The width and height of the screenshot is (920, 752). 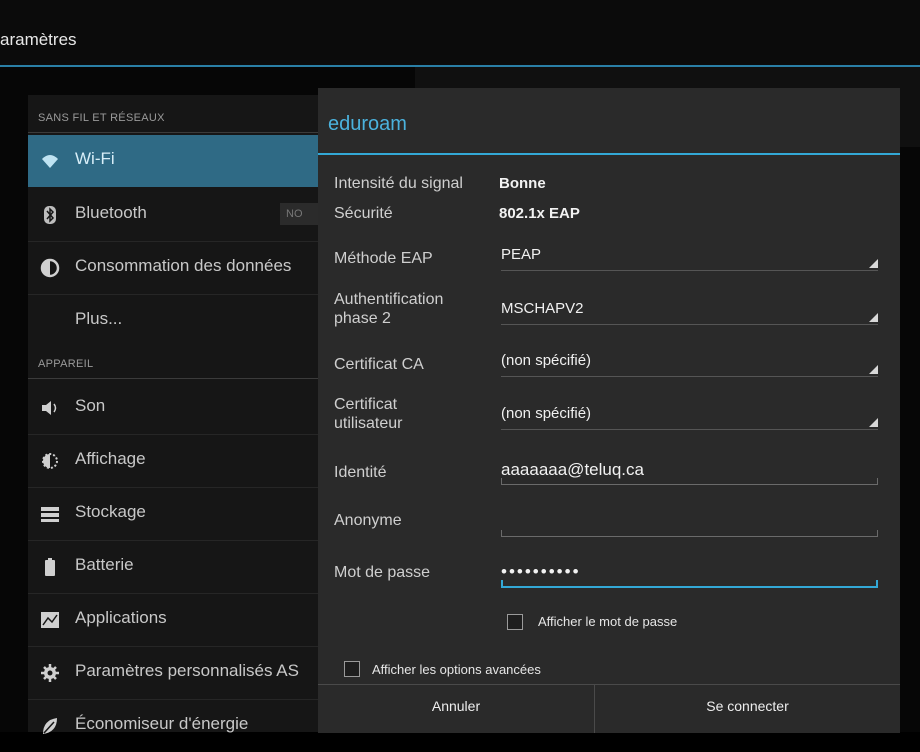 I want to click on dialog-title: eduroam, so click(x=367, y=124).